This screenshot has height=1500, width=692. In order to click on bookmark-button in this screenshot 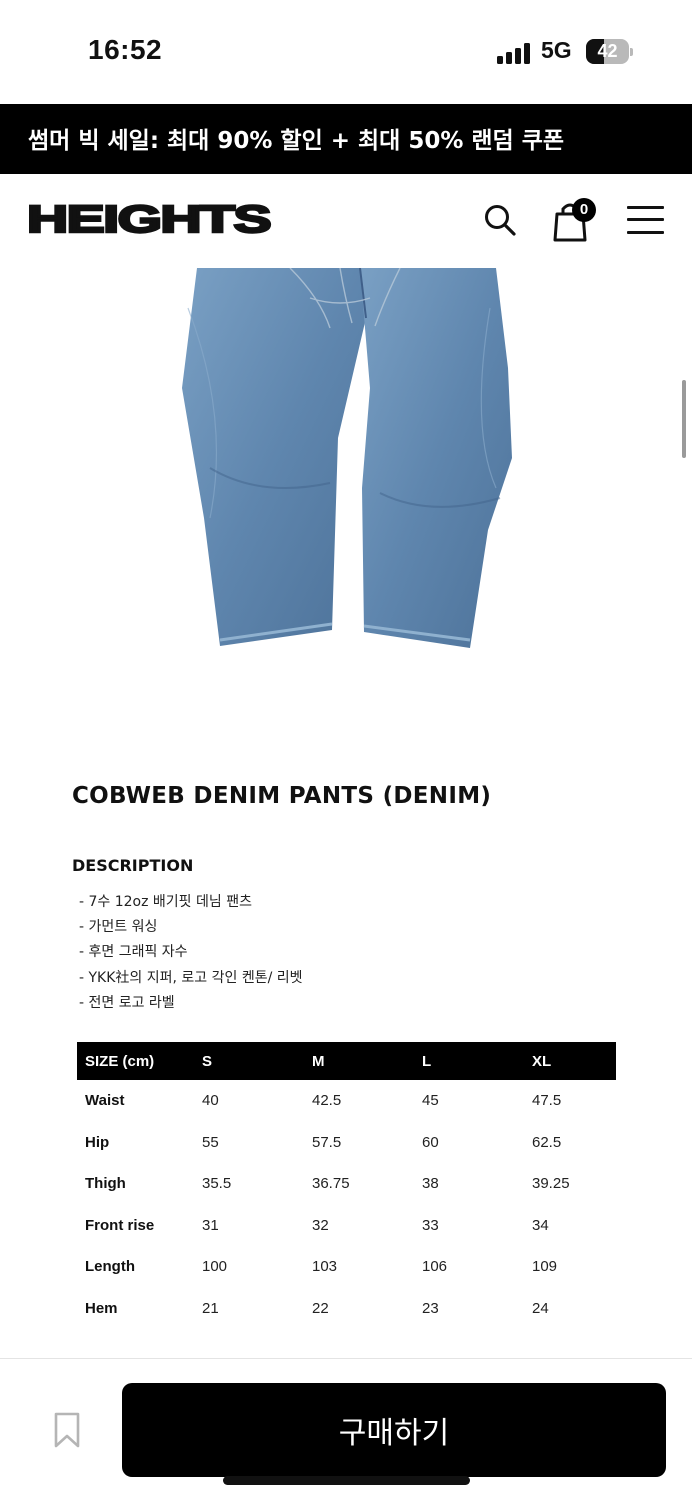, I will do `click(67, 1430)`.